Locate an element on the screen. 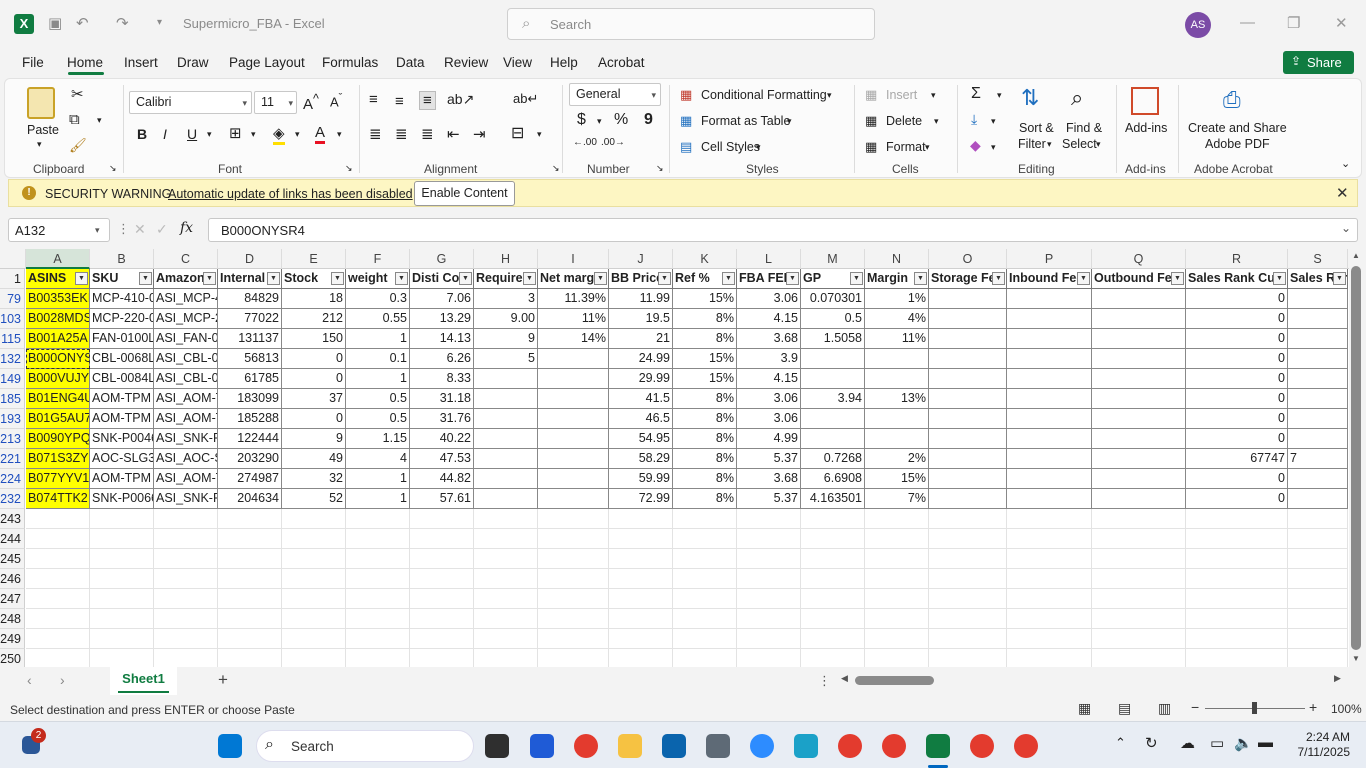 This screenshot has width=1366, height=768. table-cell: 0.5 is located at coordinates (378, 399).